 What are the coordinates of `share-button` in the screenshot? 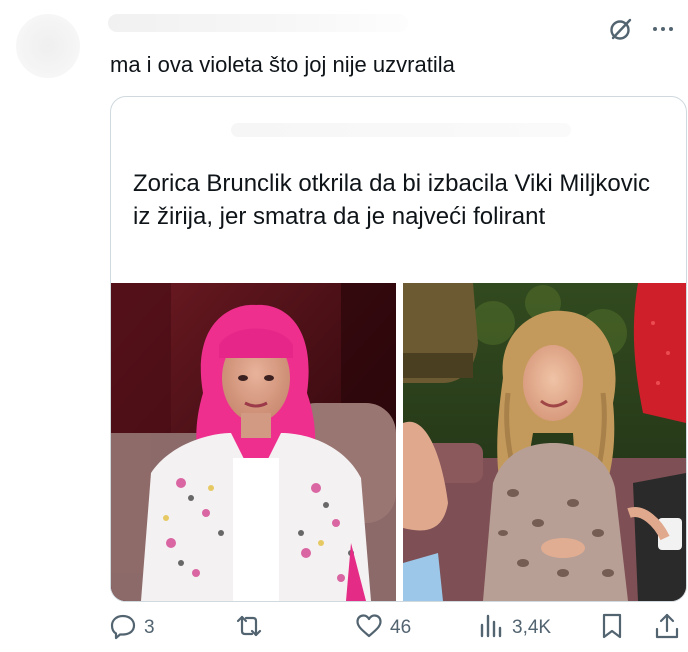 It's located at (667, 628).